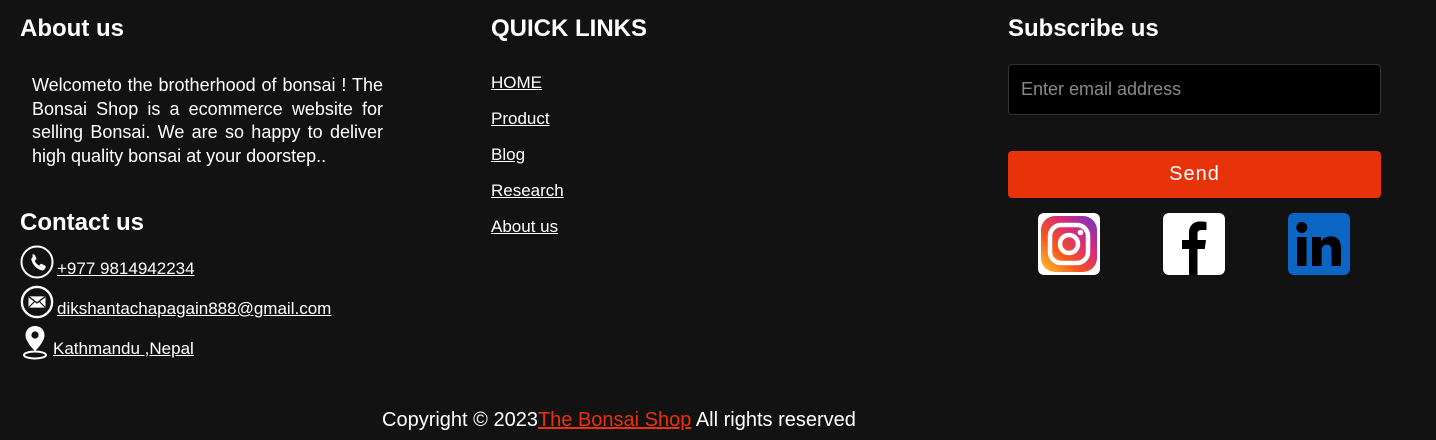 The height and width of the screenshot is (440, 1436). Describe the element at coordinates (1069, 244) in the screenshot. I see `instagram-icon` at that location.